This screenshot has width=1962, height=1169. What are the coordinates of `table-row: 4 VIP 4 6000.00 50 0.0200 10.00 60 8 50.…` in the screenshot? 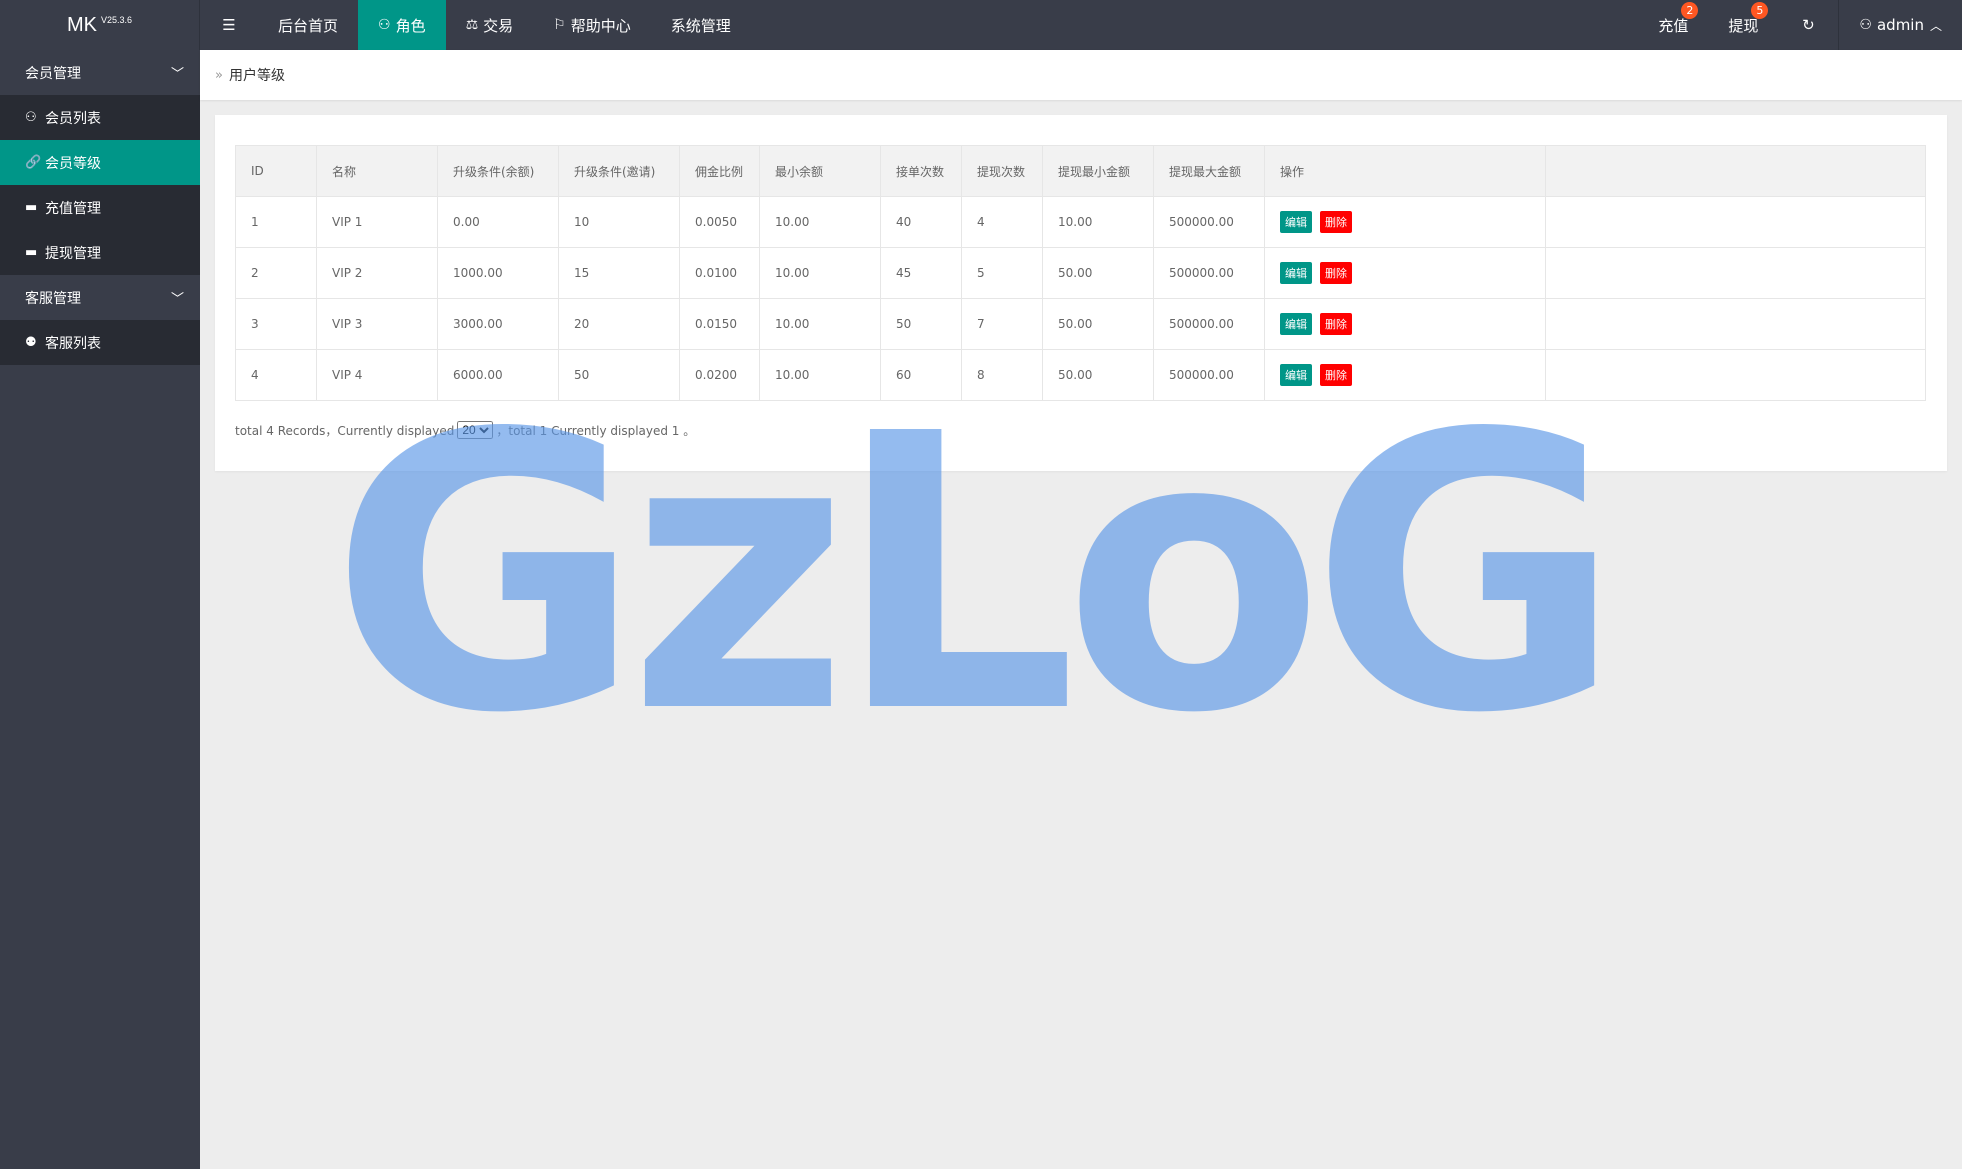 It's located at (1080, 375).